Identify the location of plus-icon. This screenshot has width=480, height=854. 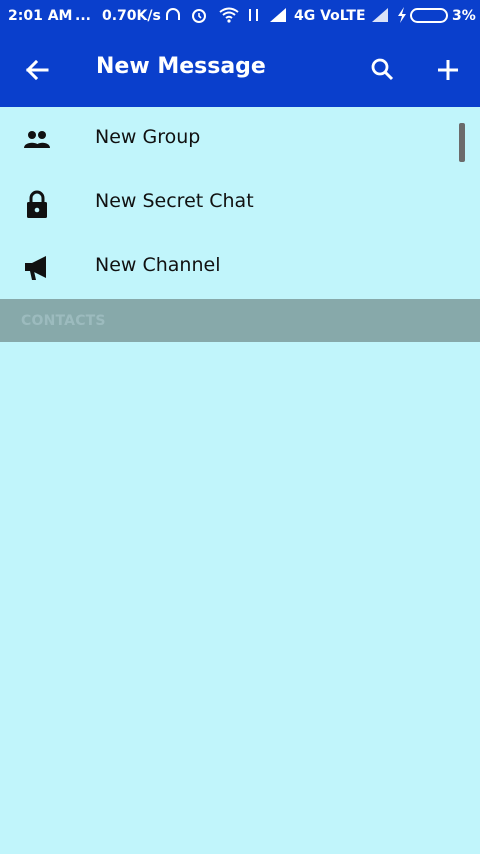
(448, 70).